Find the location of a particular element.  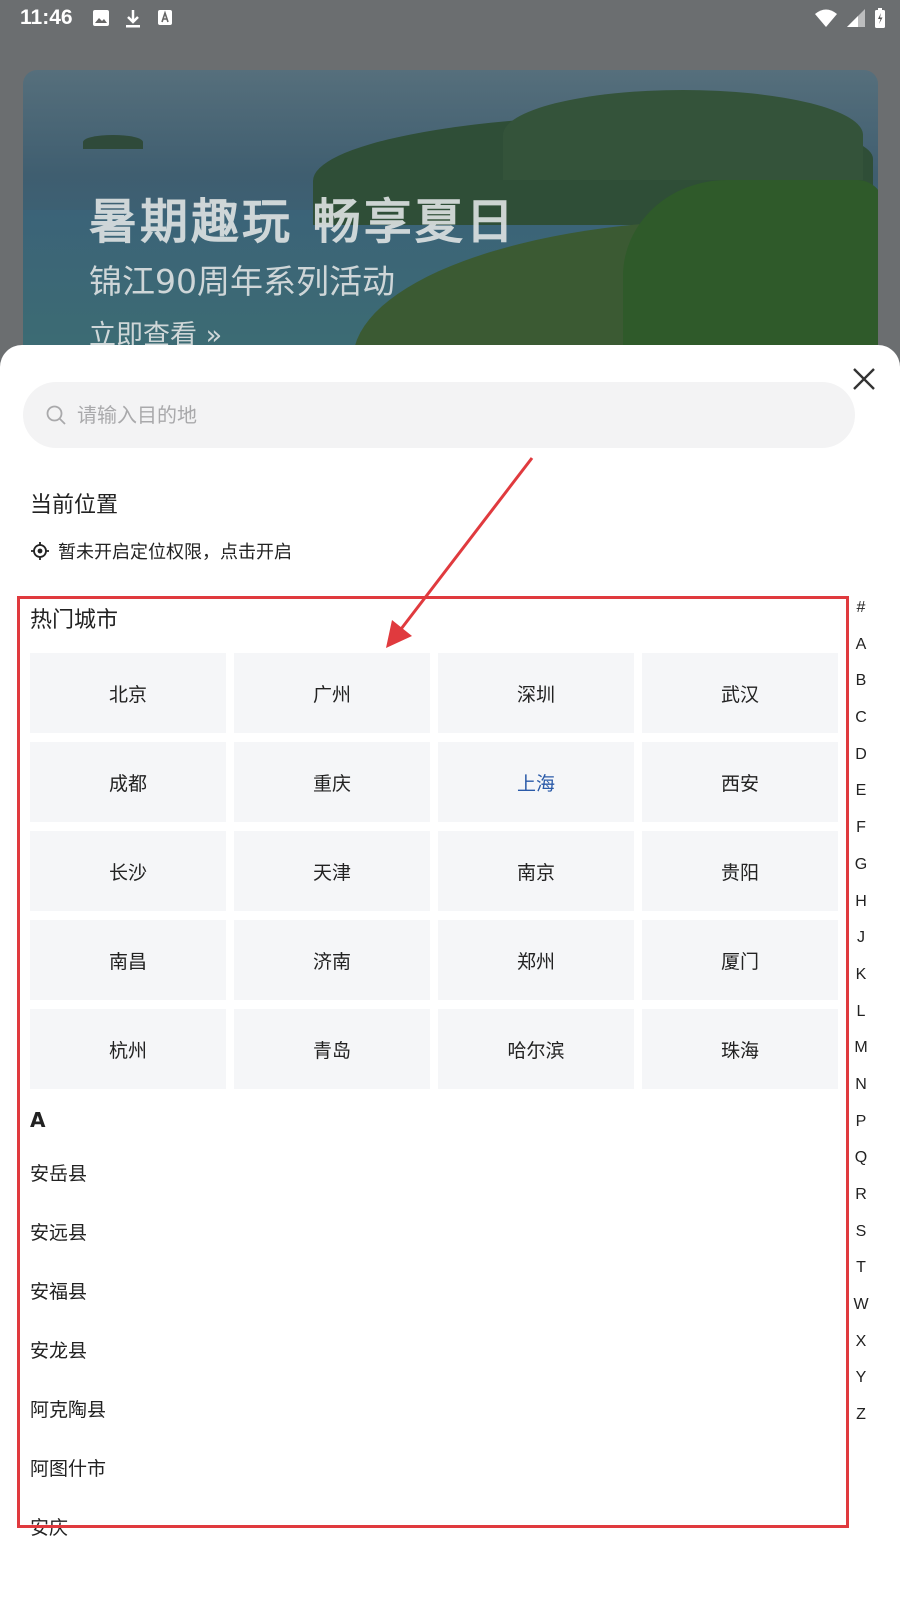

hot-city-button: 重庆 is located at coordinates (332, 782).